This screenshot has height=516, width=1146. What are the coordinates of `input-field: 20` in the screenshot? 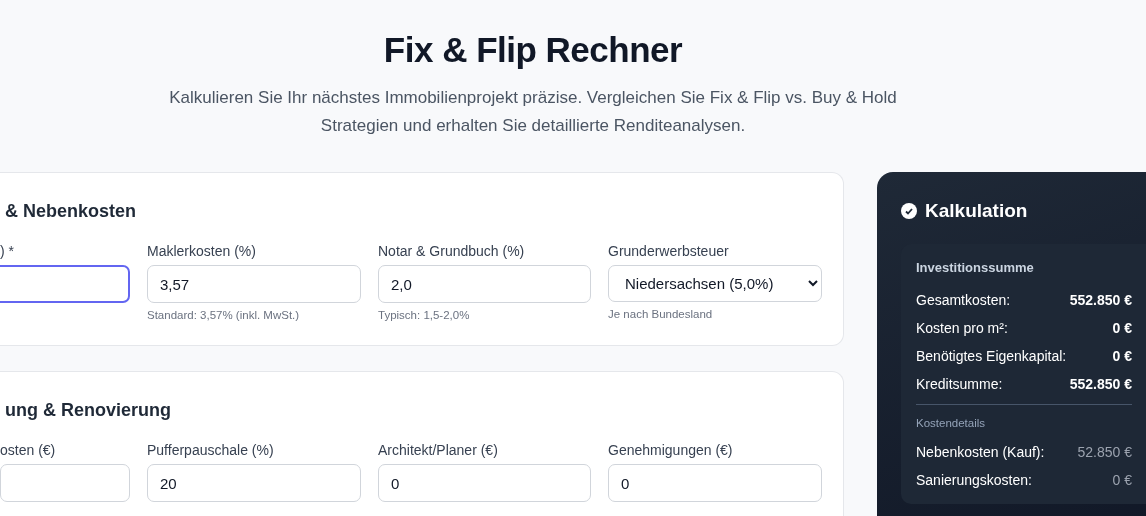 It's located at (254, 483).